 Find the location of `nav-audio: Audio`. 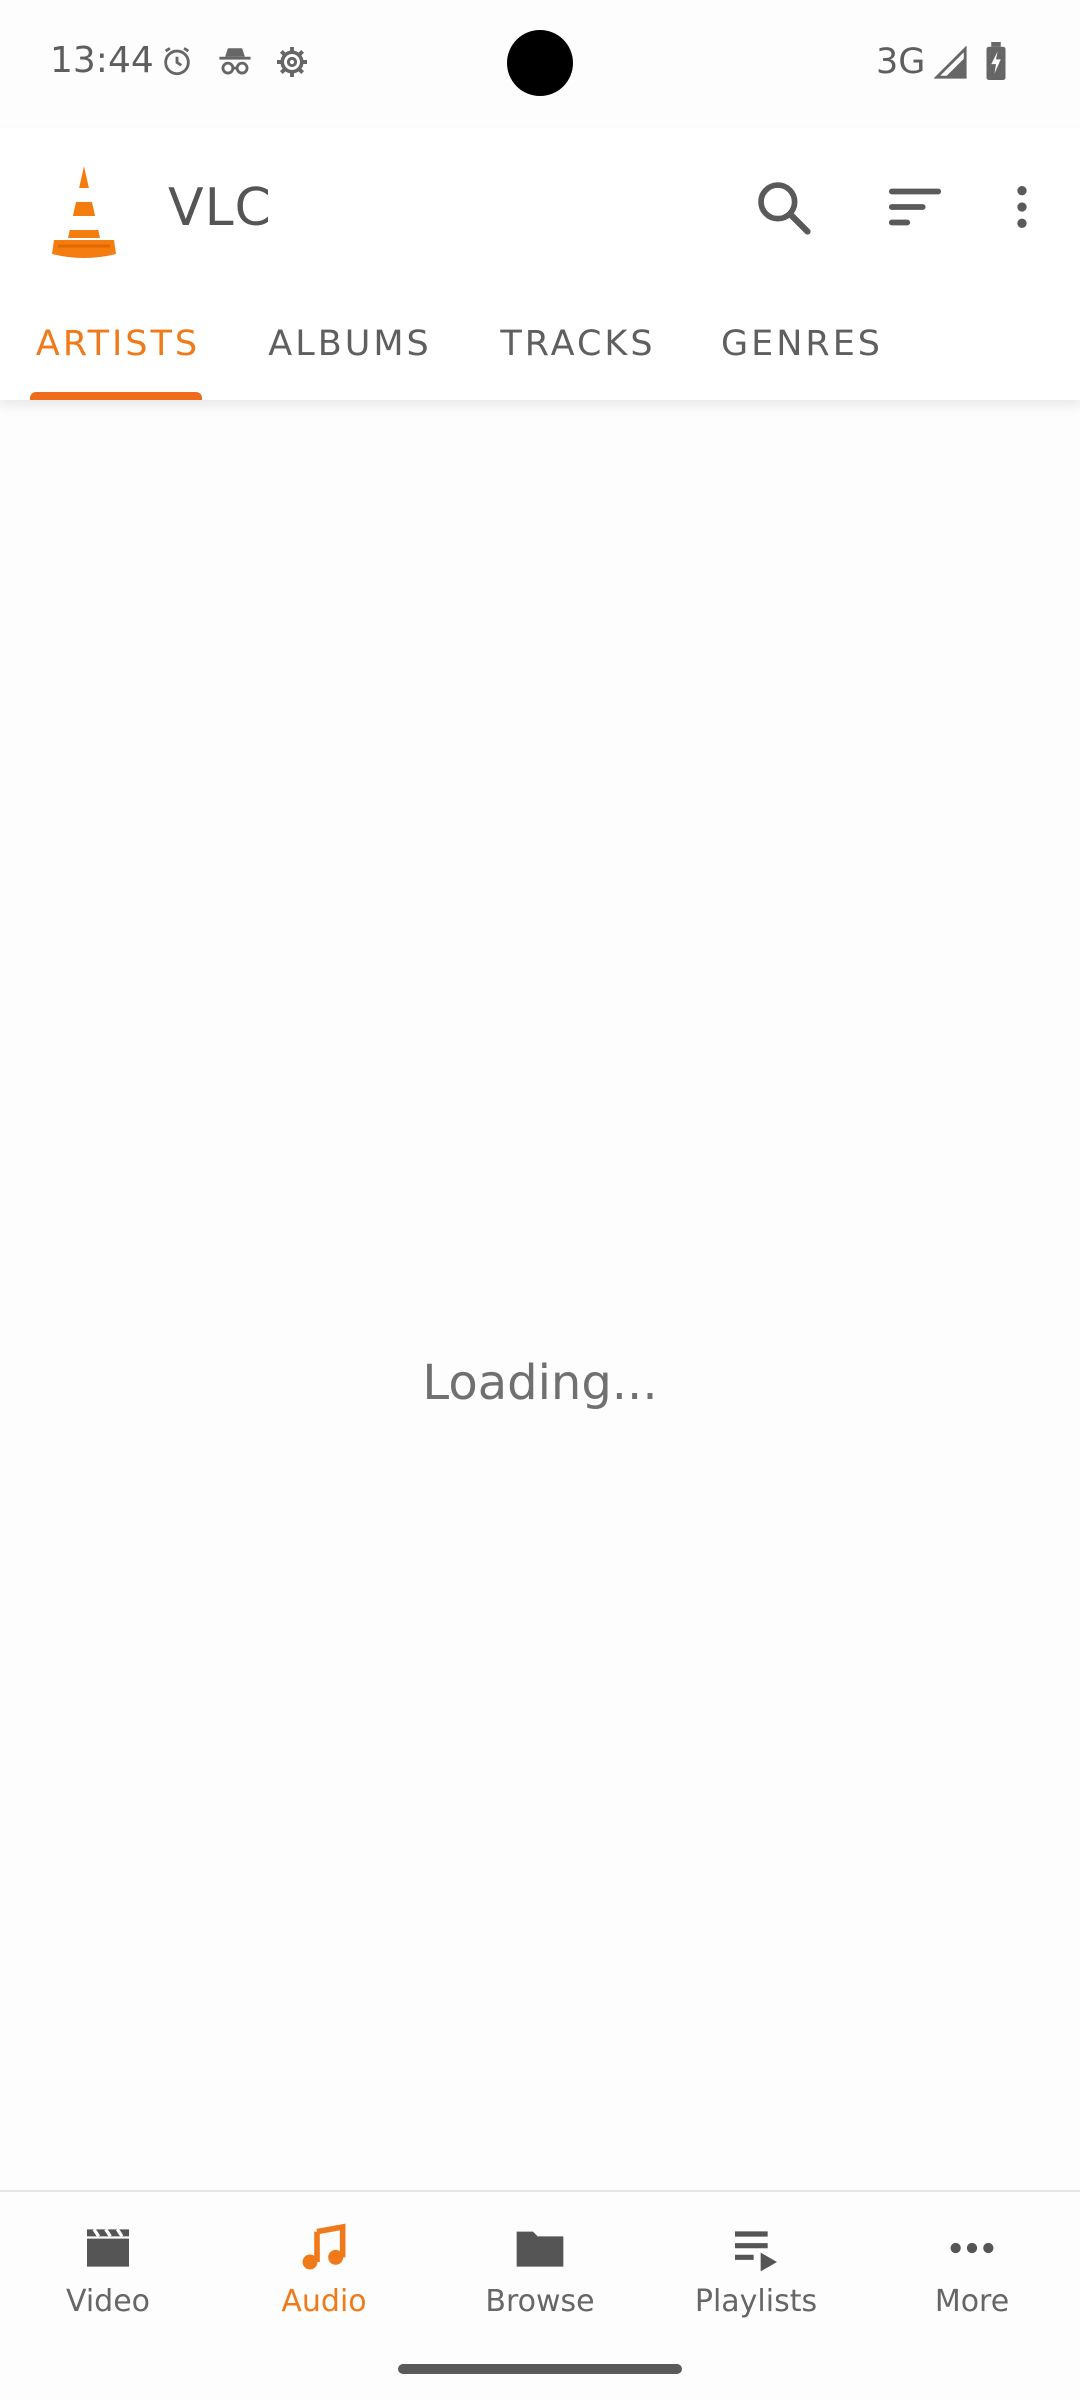

nav-audio: Audio is located at coordinates (324, 2270).